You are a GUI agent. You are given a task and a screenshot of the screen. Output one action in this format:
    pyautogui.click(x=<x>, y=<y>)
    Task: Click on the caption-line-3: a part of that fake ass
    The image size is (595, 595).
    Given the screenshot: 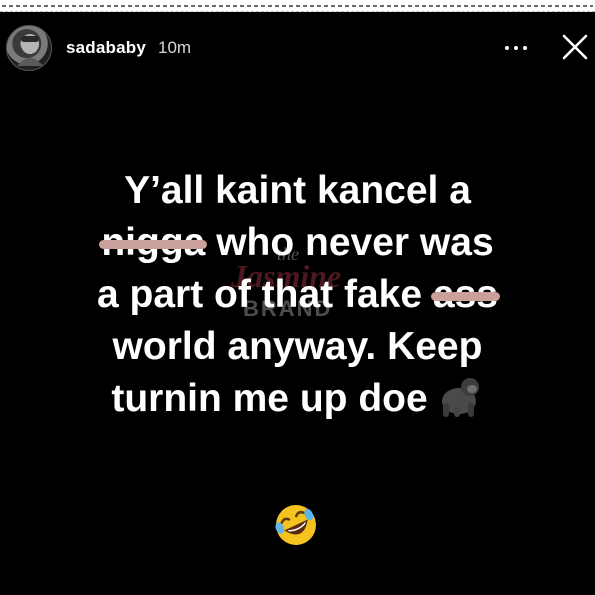 What is the action you would take?
    pyautogui.click(x=297, y=295)
    